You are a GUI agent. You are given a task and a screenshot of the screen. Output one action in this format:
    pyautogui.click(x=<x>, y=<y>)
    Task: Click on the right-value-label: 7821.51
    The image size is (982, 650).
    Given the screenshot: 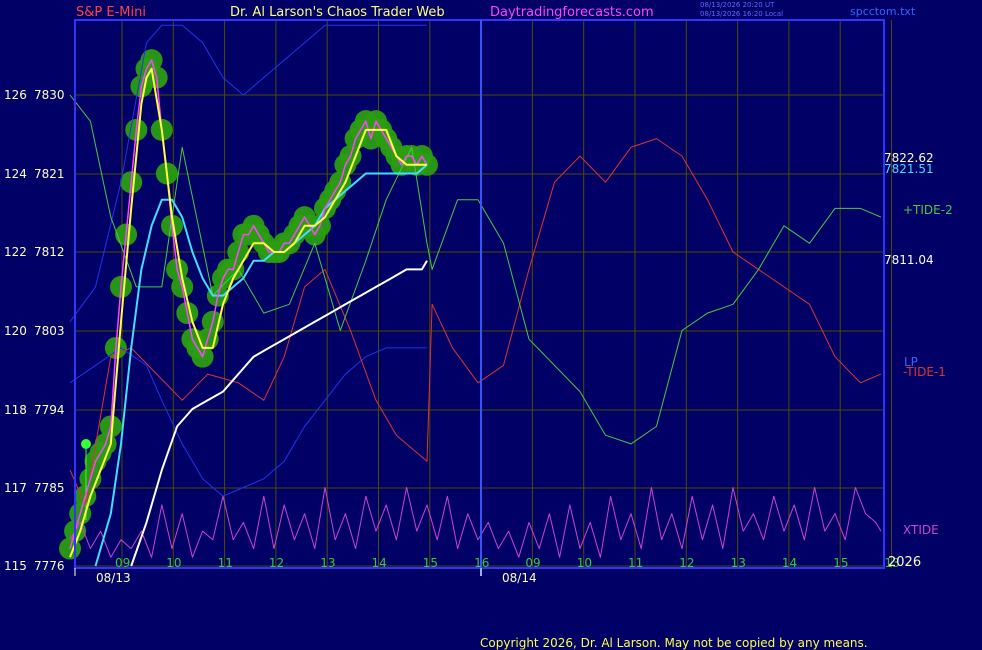 What is the action you would take?
    pyautogui.click(x=909, y=169)
    